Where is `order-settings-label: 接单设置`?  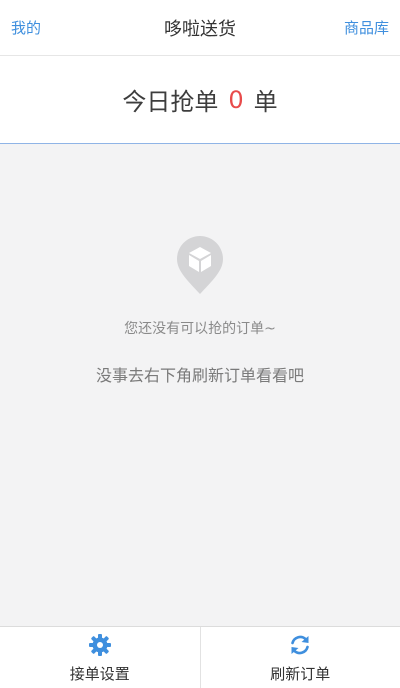 order-settings-label: 接单设置 is located at coordinates (99, 674).